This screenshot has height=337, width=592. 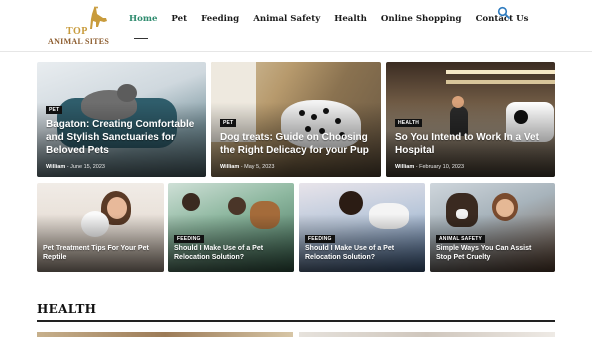 I want to click on article-date: May 5, 2023, so click(x=259, y=167).